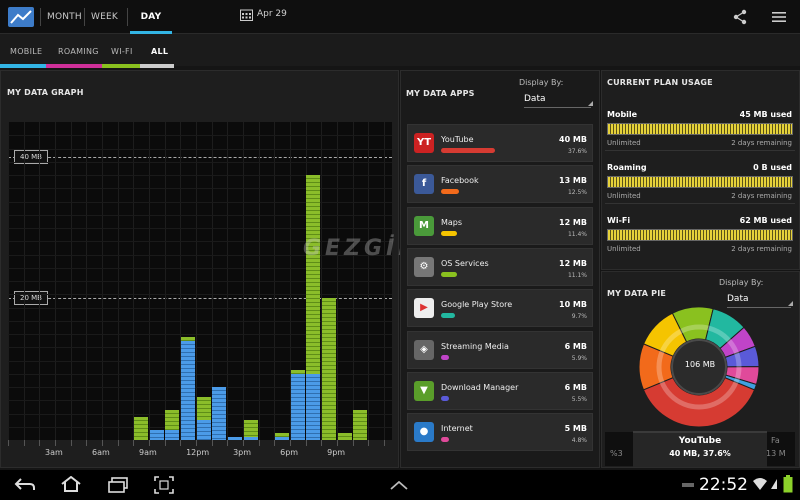 This screenshot has width=800, height=500. I want to click on tab-day: DAY, so click(151, 17).